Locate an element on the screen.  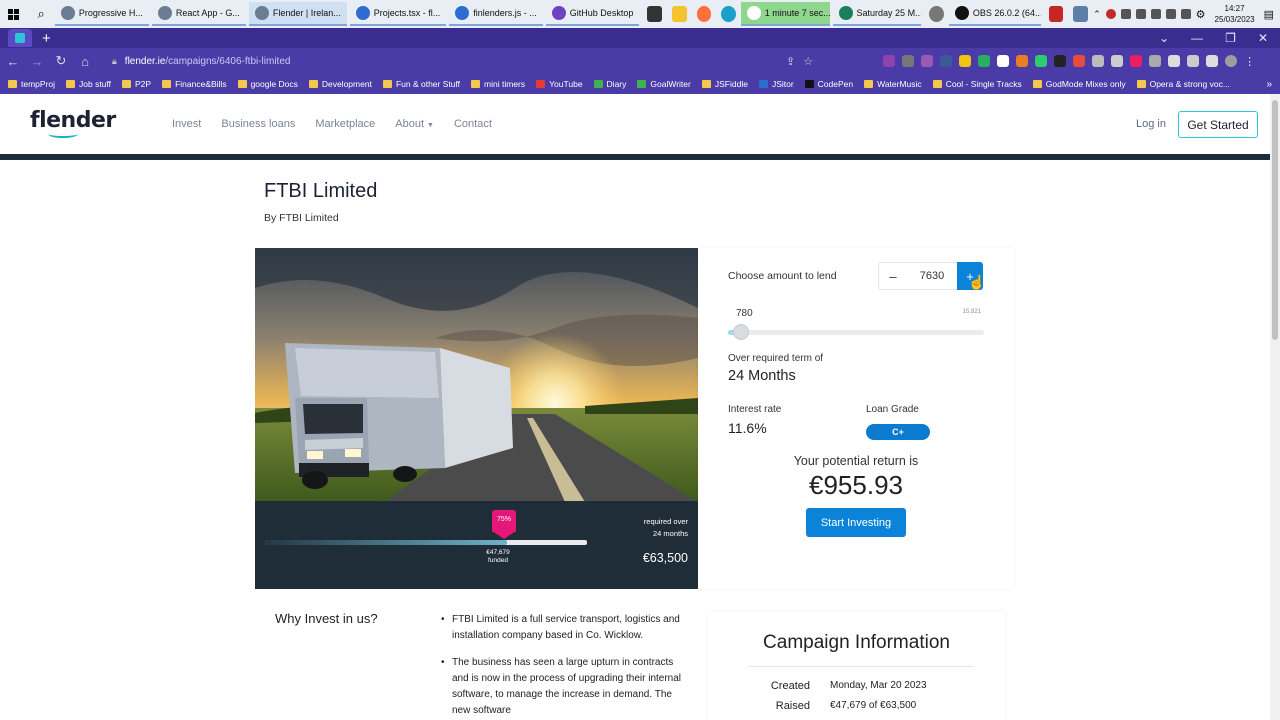
wifi-icon is located at coordinates (1170, 14).